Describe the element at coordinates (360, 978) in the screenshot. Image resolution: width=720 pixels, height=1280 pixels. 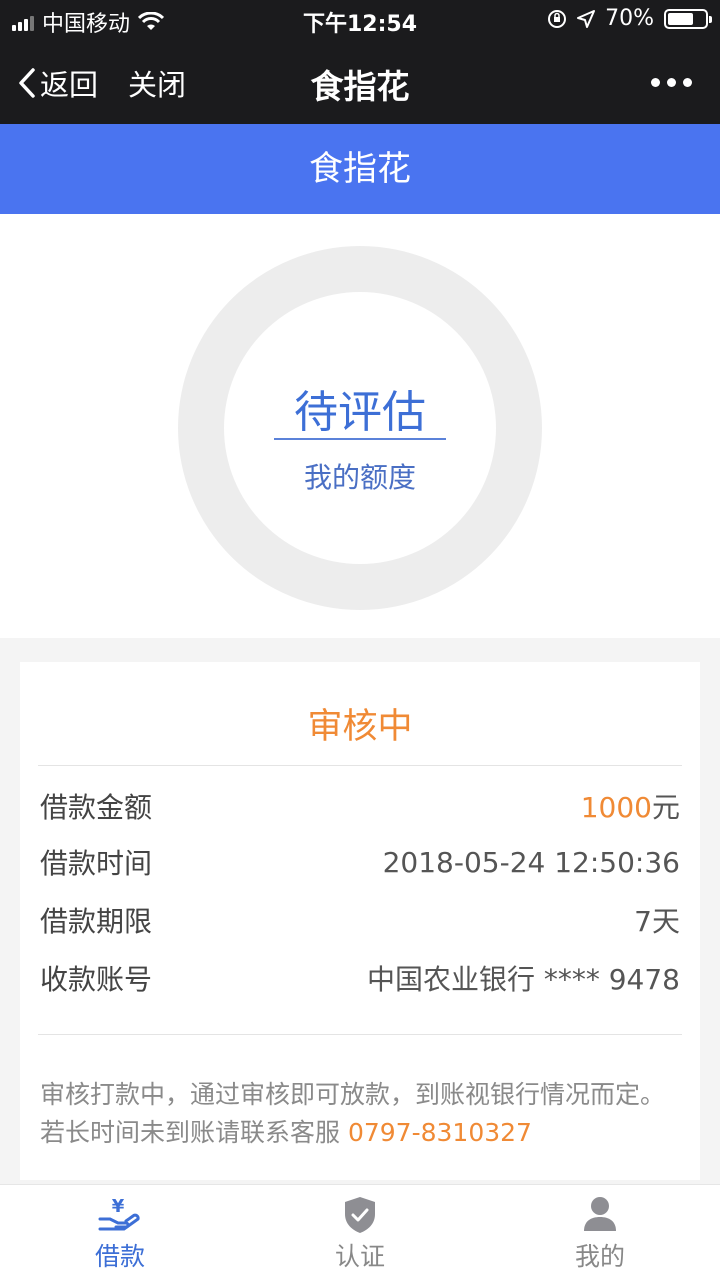
I see `receiving-account-row: 收款账号 中国农业银行 **** 9478` at that location.